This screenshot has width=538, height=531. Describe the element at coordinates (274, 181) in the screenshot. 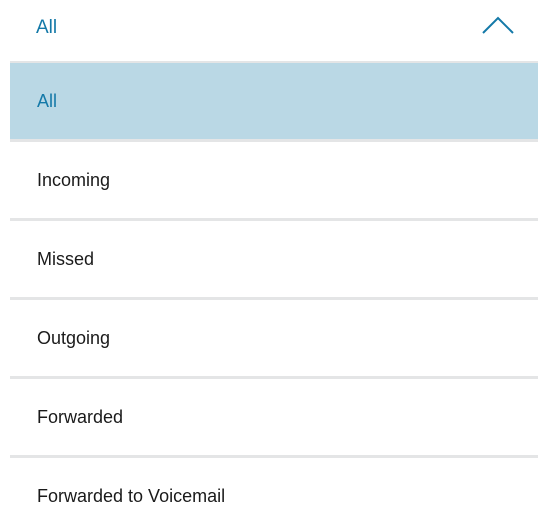

I see `option-incoming: Incoming` at that location.